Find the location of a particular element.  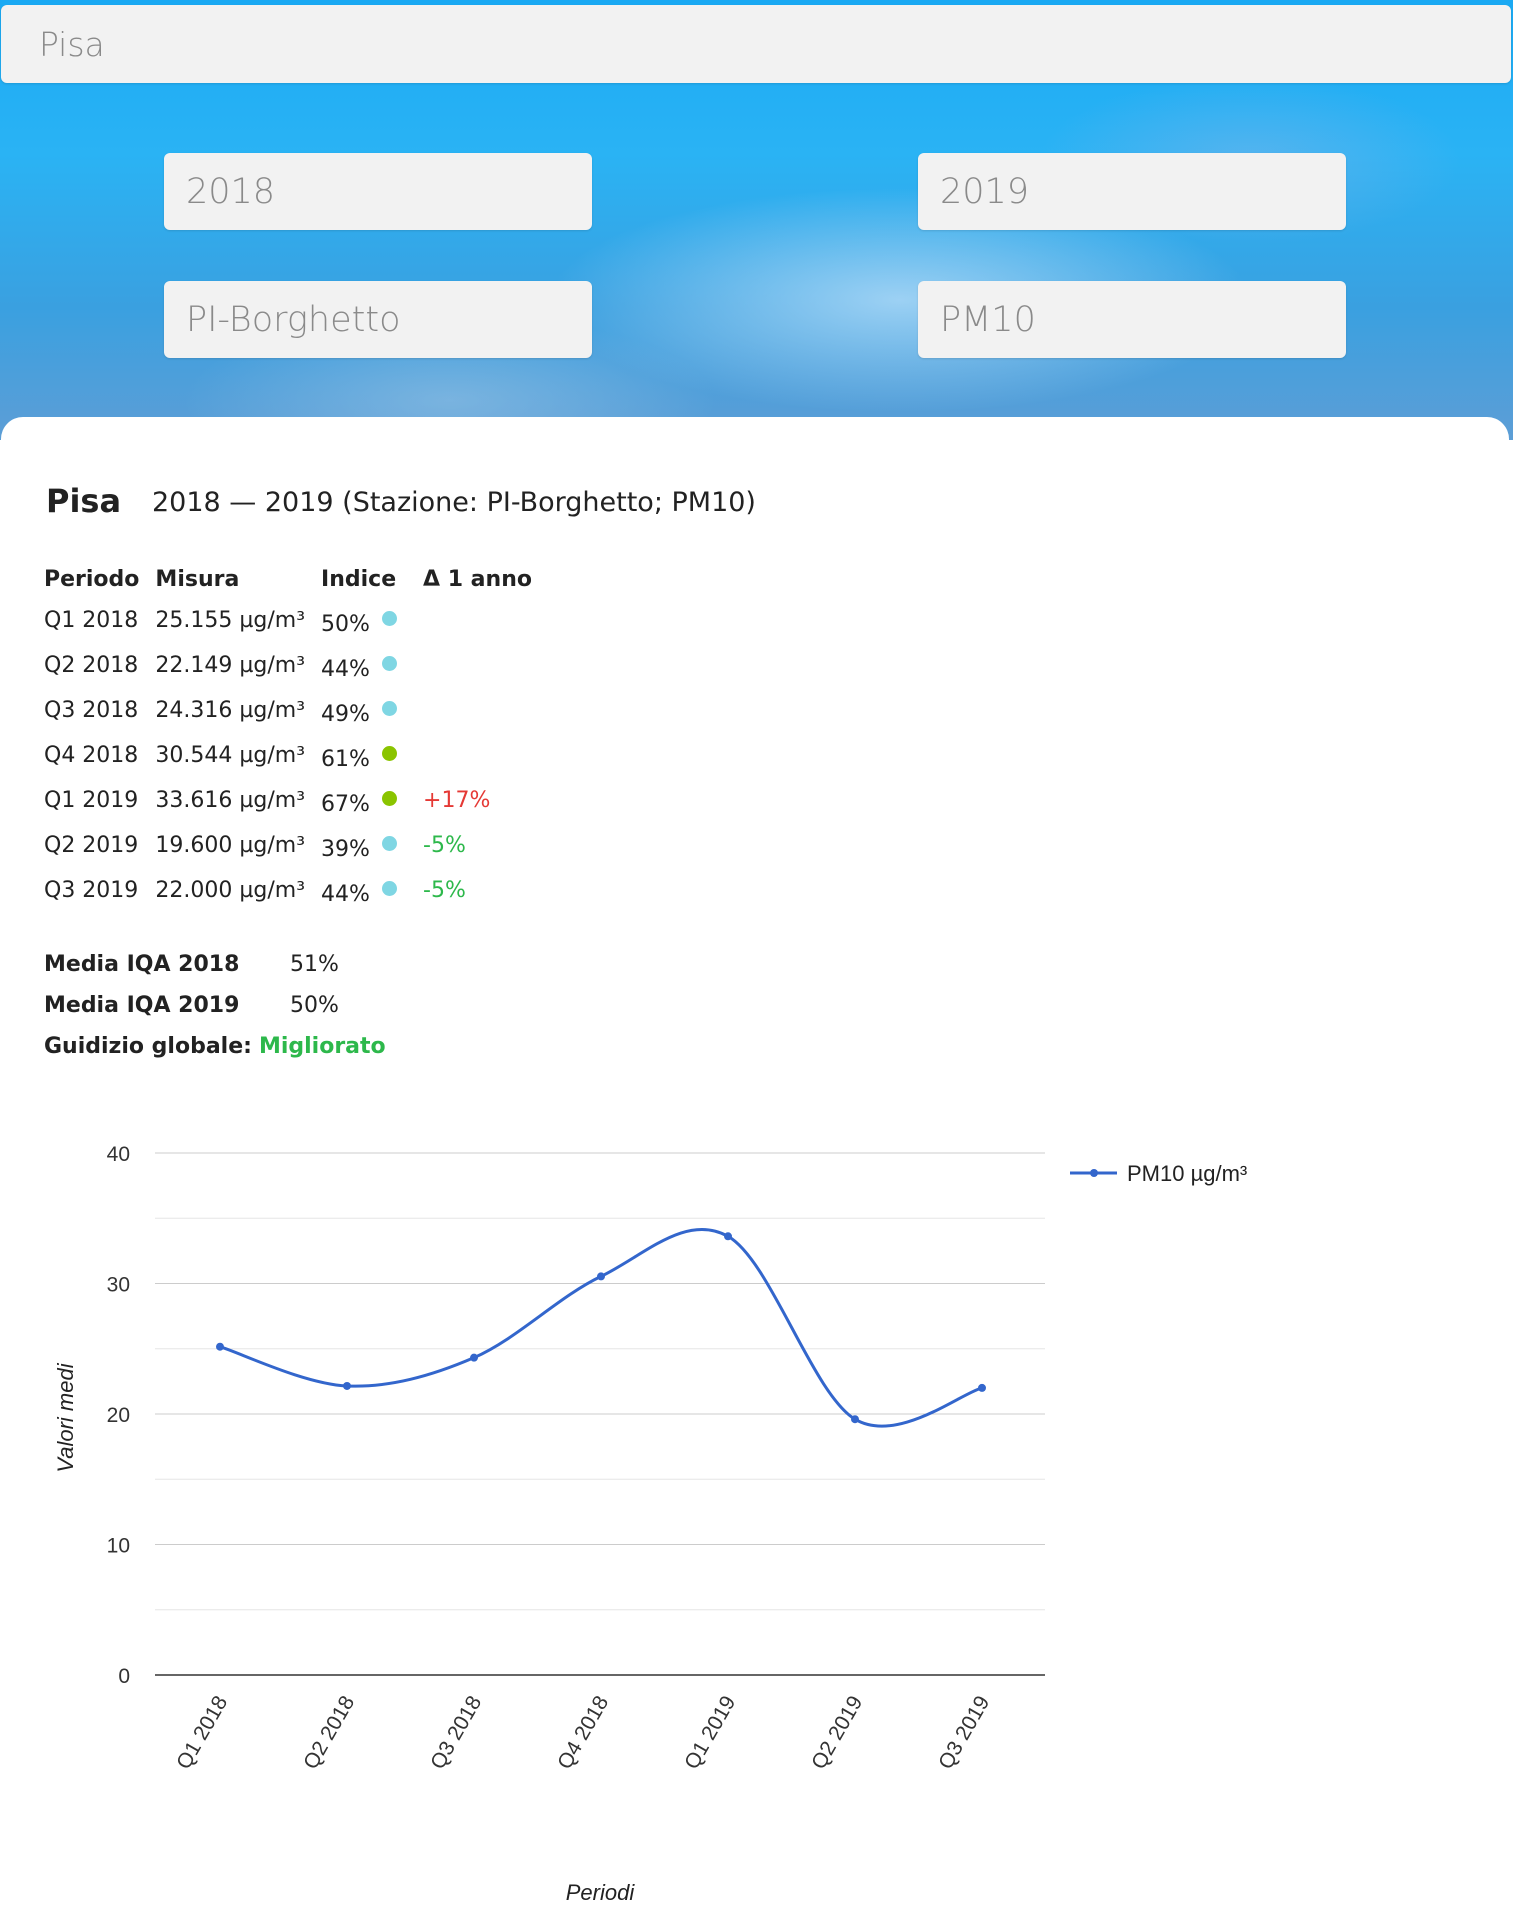

legend-marker-pm10 is located at coordinates (1094, 1173).